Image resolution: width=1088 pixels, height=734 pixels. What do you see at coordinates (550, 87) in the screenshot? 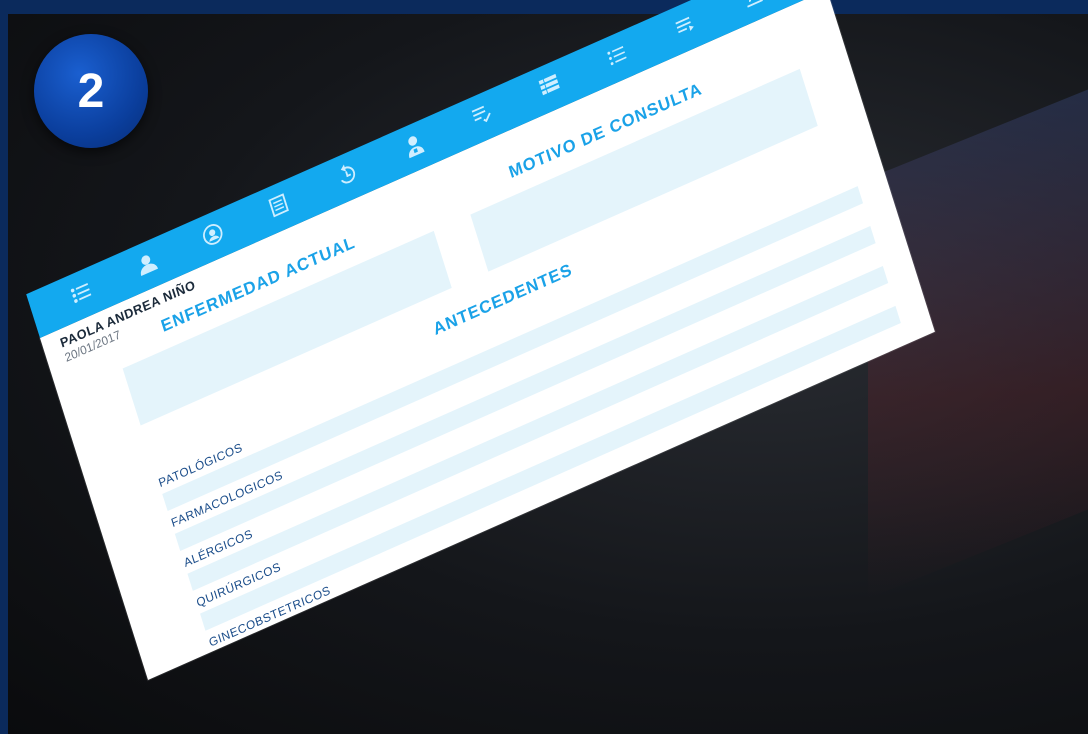
I see `table-icon` at bounding box center [550, 87].